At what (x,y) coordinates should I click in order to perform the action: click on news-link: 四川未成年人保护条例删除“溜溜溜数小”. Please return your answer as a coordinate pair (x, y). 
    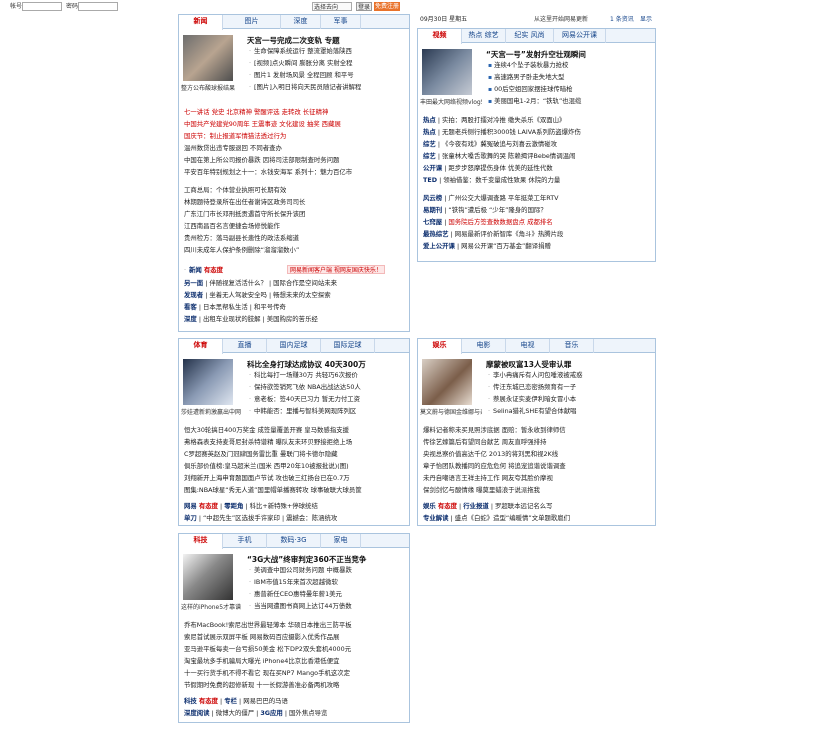
    Looking at the image, I should click on (295, 250).